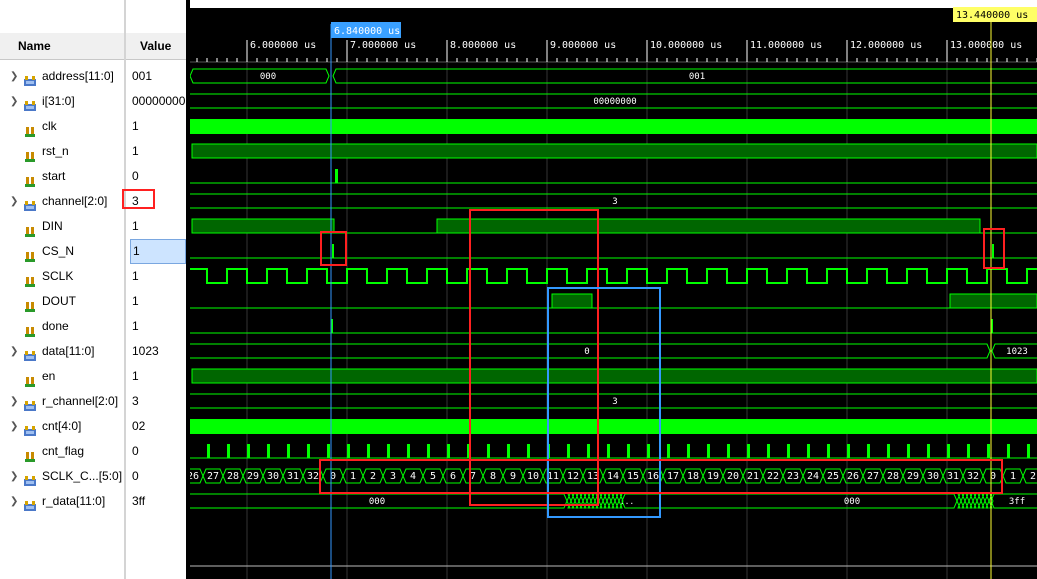 The width and height of the screenshot is (1037, 579). I want to click on signal-value-text: 001, so click(142, 76).